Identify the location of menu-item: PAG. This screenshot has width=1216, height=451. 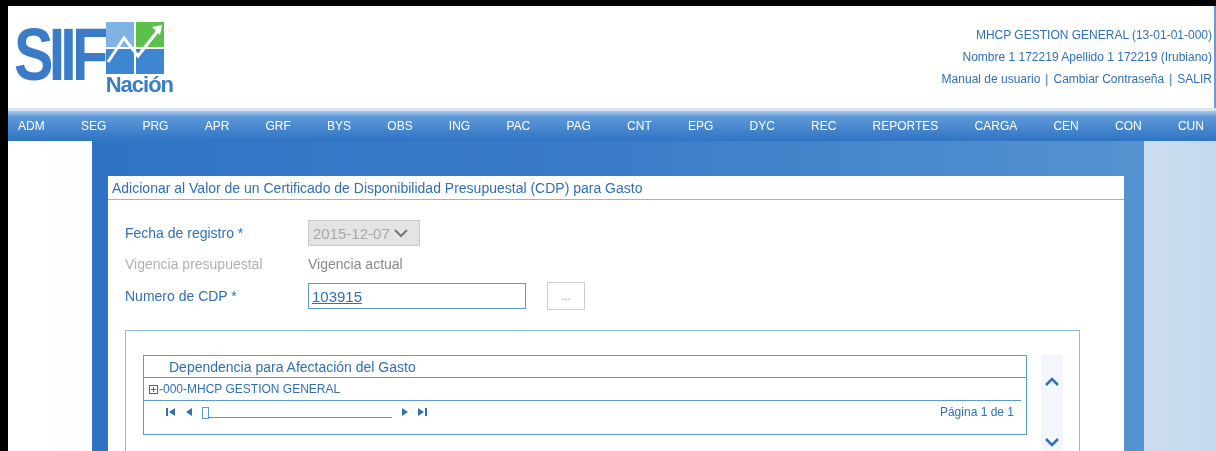
(578, 126).